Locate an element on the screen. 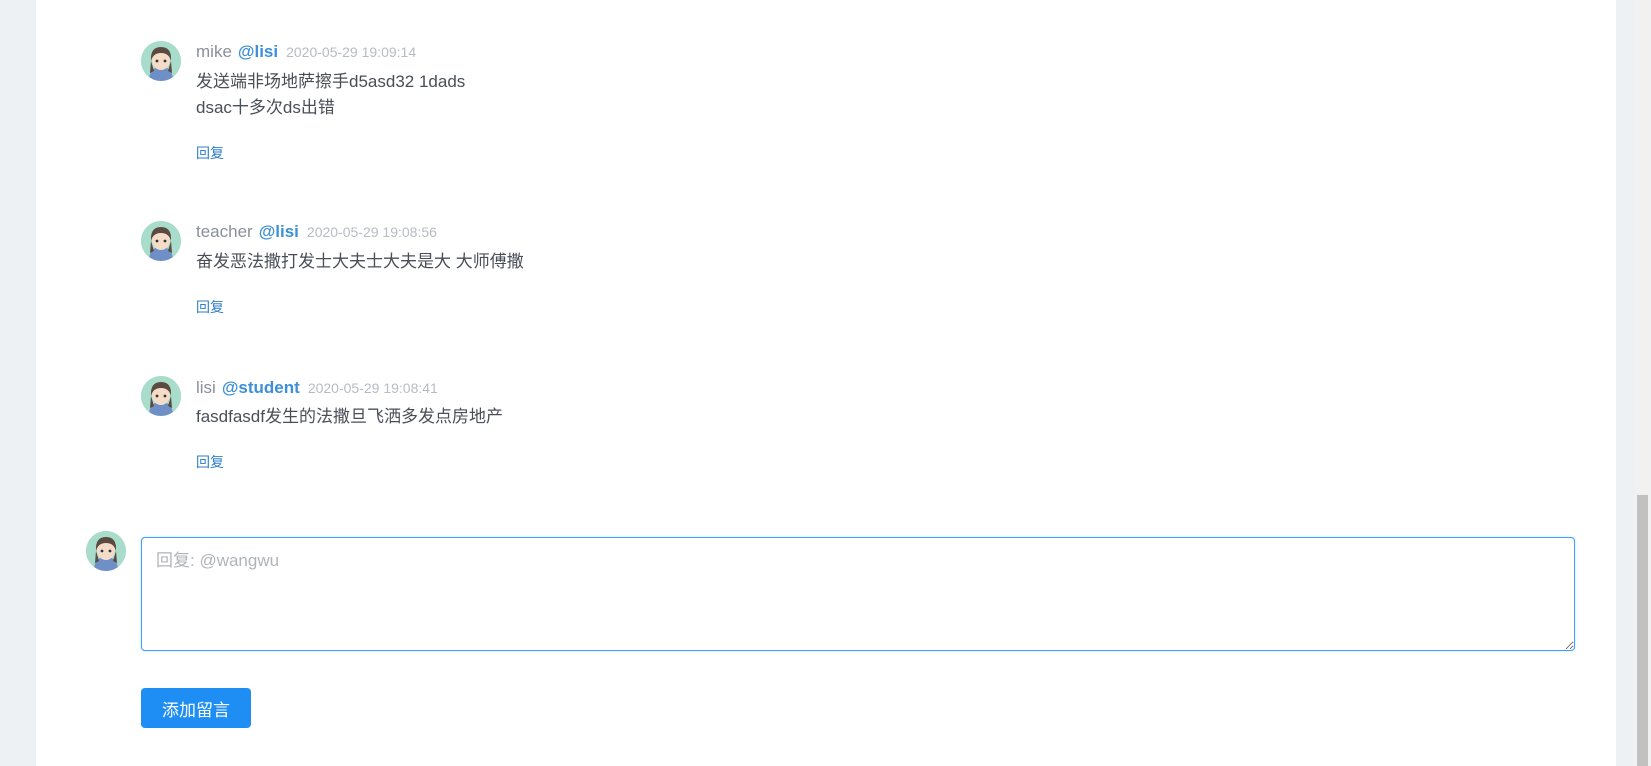 This screenshot has width=1651, height=766. reply-textarea is located at coordinates (858, 594).